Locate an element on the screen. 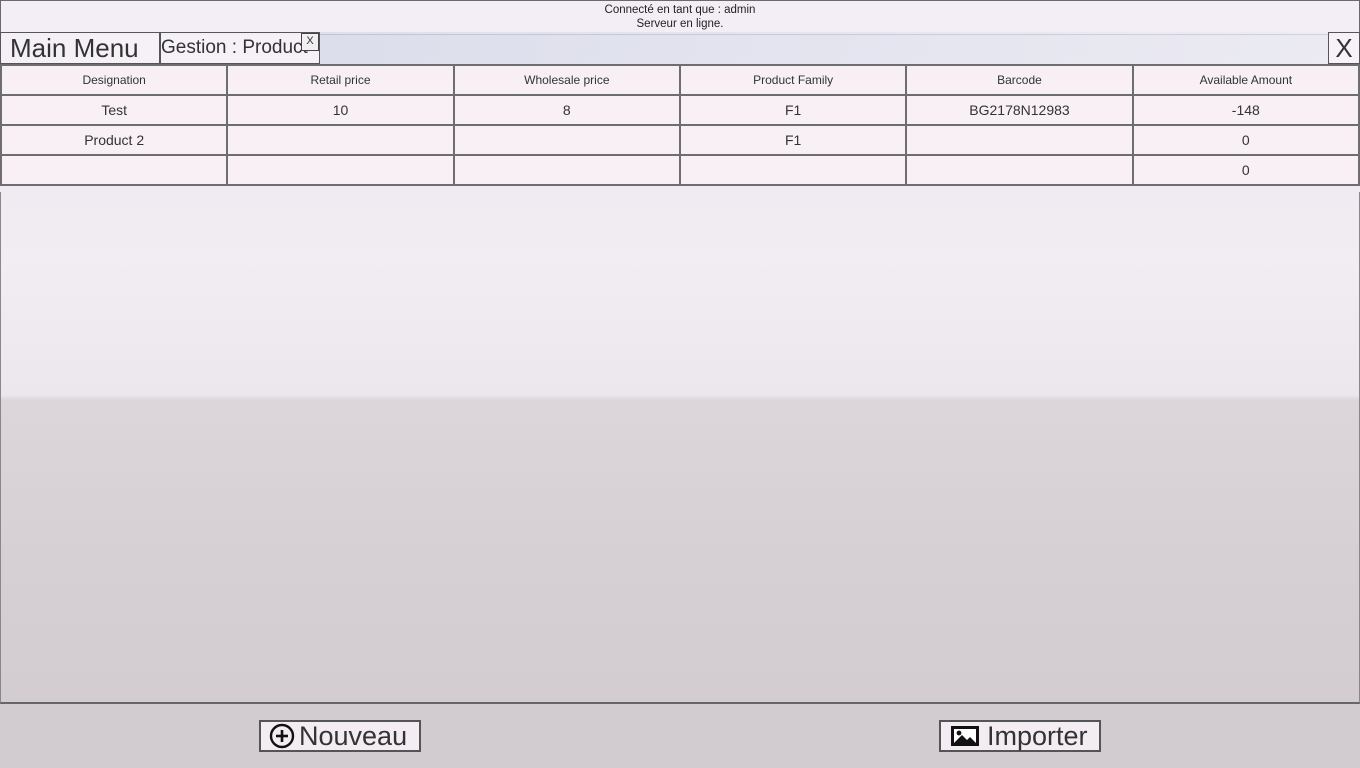 The height and width of the screenshot is (768, 1360). import-button-label: Importer is located at coordinates (1037, 736).